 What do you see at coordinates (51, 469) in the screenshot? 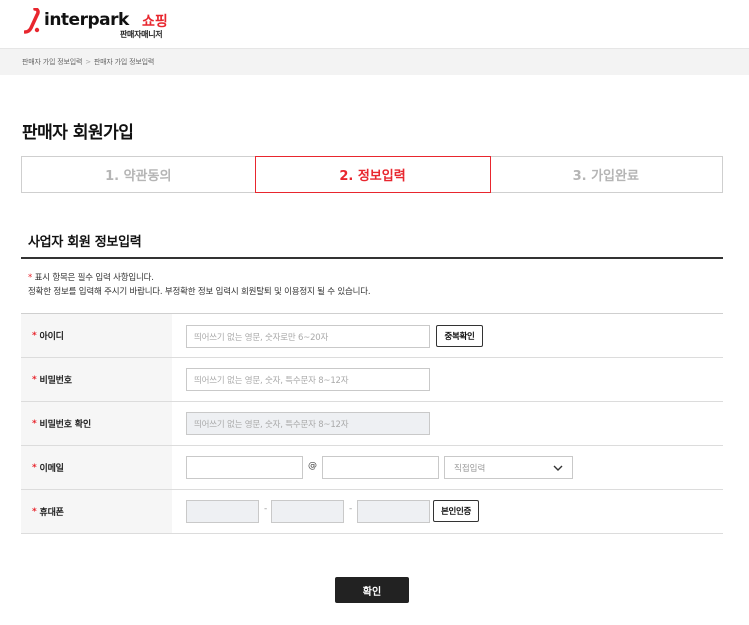
I see `email-label-text: 이메일` at bounding box center [51, 469].